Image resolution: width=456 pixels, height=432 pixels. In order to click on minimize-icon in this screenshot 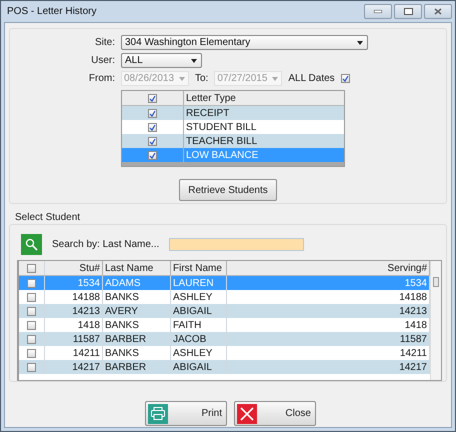, I will do `click(378, 11)`.